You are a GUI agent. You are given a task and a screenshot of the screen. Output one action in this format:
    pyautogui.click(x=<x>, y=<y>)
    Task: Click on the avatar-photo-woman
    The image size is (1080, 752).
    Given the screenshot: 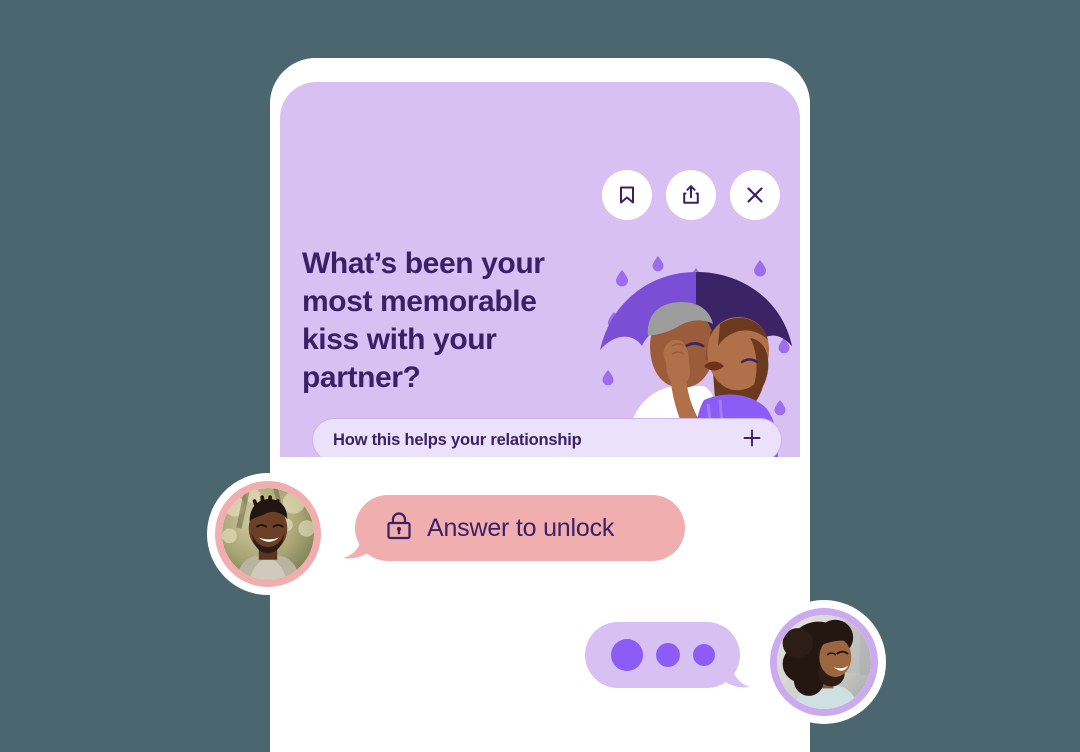 What is the action you would take?
    pyautogui.click(x=824, y=662)
    